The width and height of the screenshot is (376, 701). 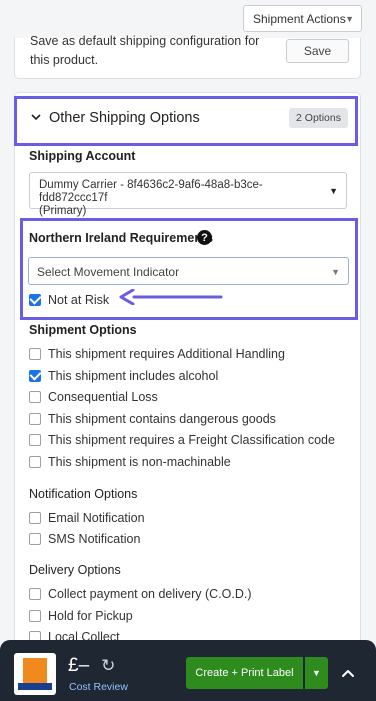 I want to click on shipping-account-label: Shipping Account, so click(x=82, y=156).